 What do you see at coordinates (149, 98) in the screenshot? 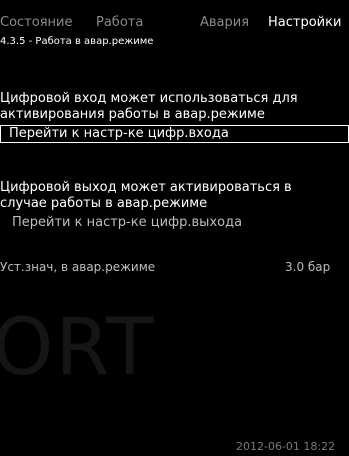
I see `digital-input-text-line1: Цифровой вход может использоваться для` at bounding box center [149, 98].